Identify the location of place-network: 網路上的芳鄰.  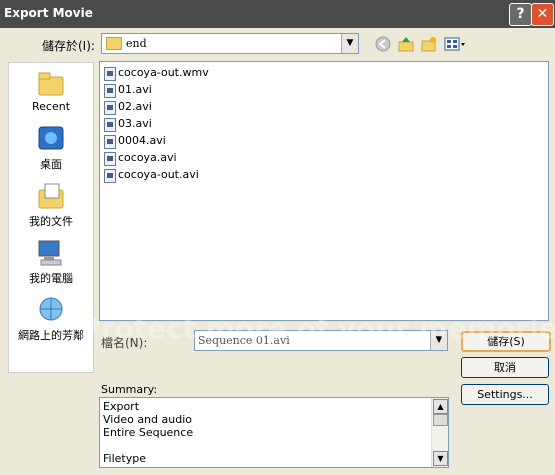
(51, 321).